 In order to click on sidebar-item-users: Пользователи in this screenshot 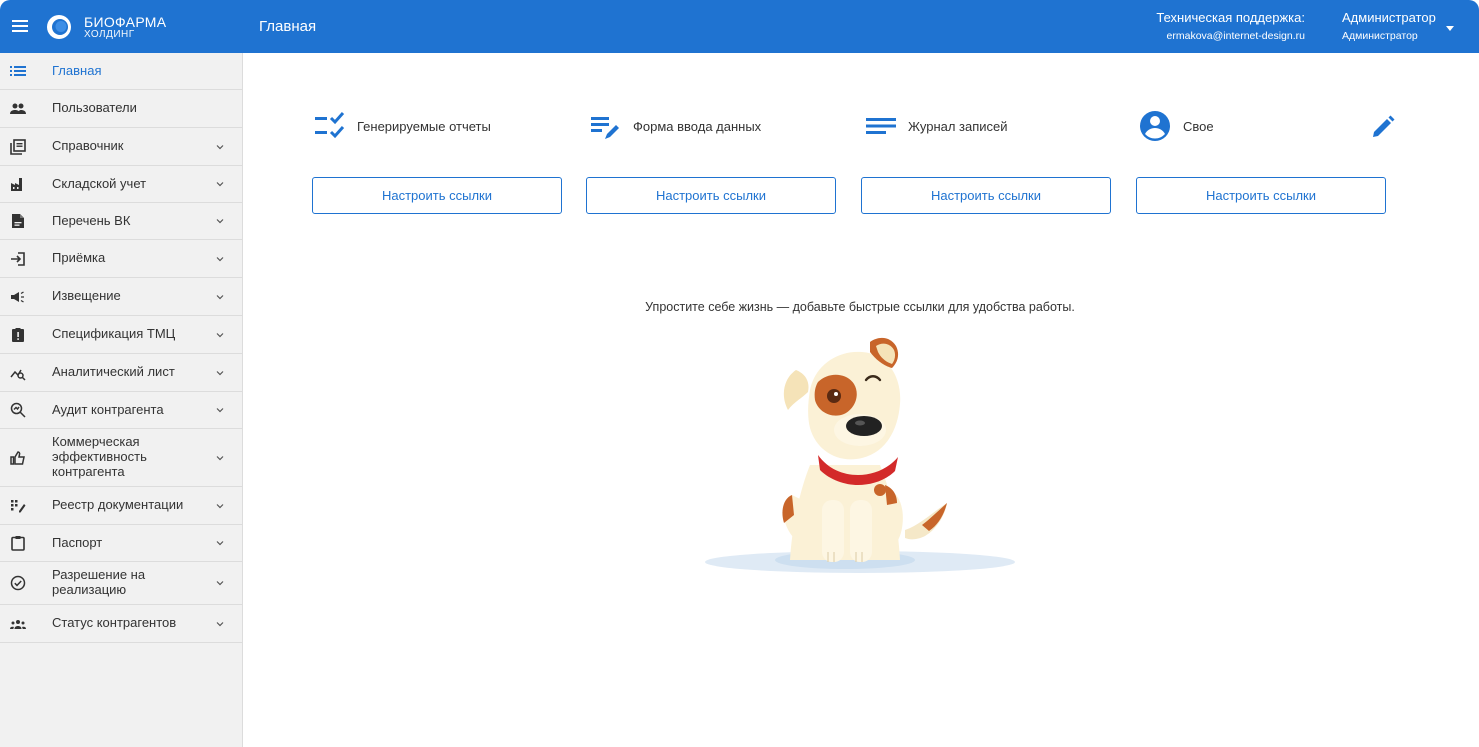, I will do `click(121, 109)`.